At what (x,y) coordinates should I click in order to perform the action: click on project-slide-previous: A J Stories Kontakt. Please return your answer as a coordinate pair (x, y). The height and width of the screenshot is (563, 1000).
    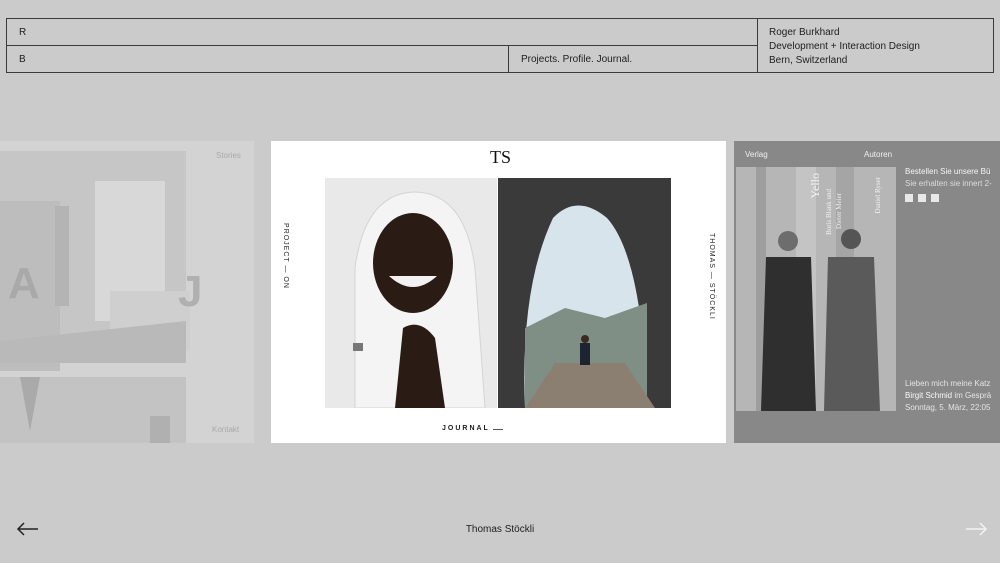
    Looking at the image, I should click on (127, 292).